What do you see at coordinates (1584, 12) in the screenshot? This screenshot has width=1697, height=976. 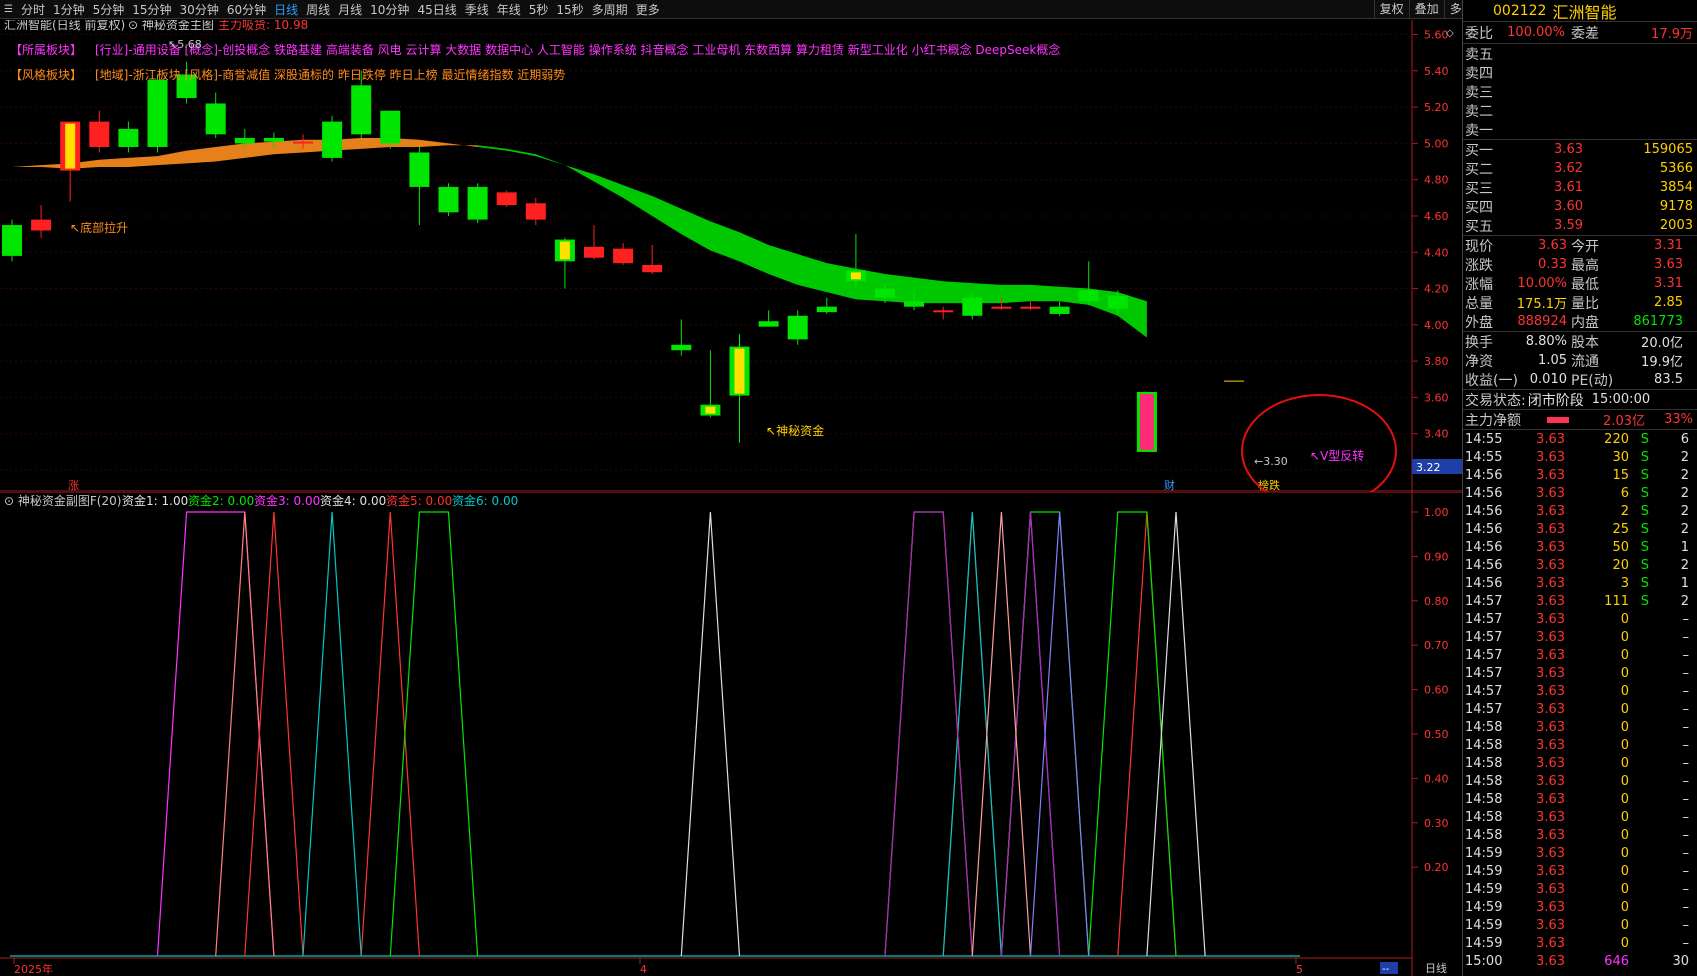 I see `stock-name: 汇洲智能` at bounding box center [1584, 12].